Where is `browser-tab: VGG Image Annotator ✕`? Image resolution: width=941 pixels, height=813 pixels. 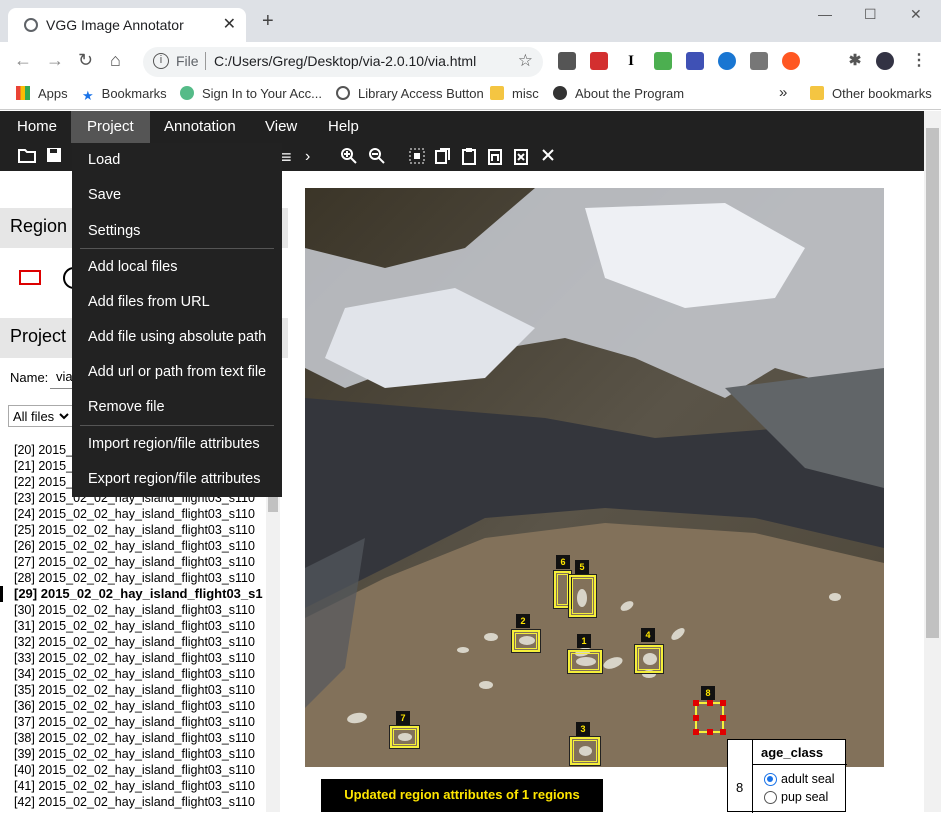 browser-tab: VGG Image Annotator ✕ is located at coordinates (127, 25).